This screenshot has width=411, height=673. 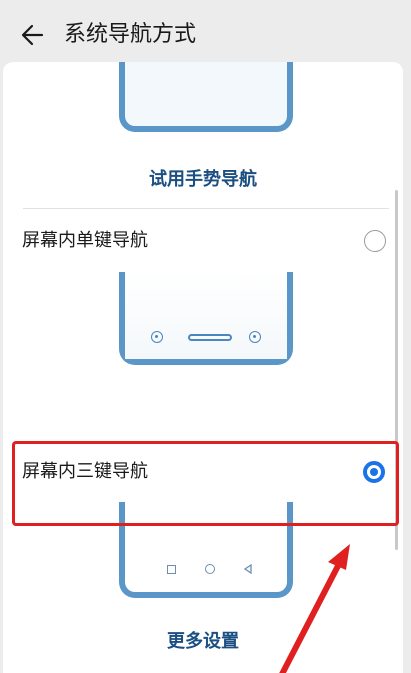 What do you see at coordinates (130, 34) in the screenshot?
I see `page-title: 系统导航方式` at bounding box center [130, 34].